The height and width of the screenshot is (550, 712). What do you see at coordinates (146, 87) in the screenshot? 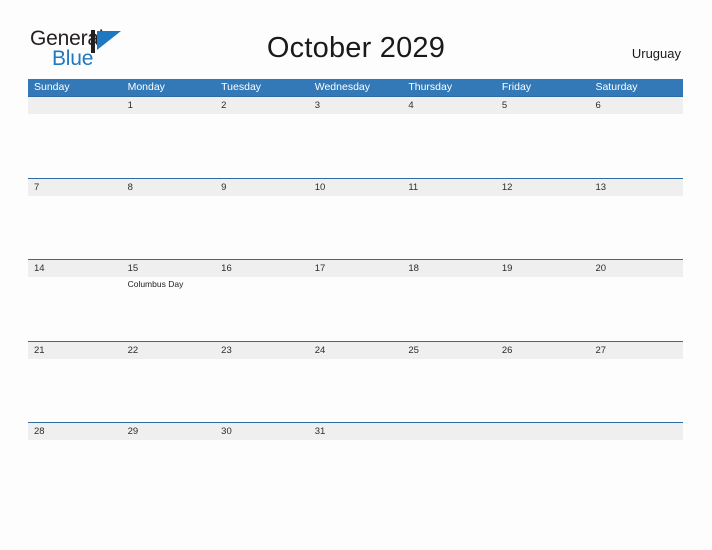
I see `weekday-header-monday: Monday` at bounding box center [146, 87].